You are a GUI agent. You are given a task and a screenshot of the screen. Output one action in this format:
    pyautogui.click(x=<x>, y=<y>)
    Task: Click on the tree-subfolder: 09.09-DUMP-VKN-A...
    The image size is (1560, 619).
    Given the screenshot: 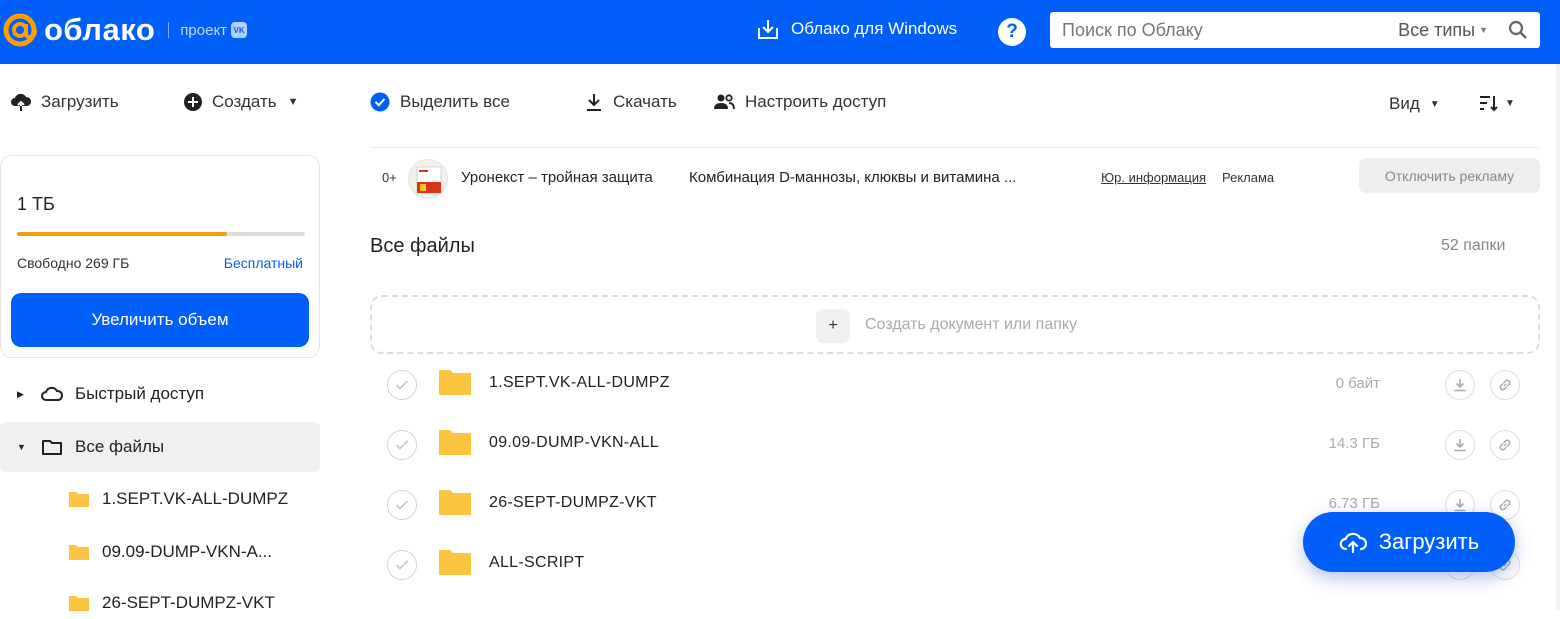 What is the action you would take?
    pyautogui.click(x=170, y=552)
    